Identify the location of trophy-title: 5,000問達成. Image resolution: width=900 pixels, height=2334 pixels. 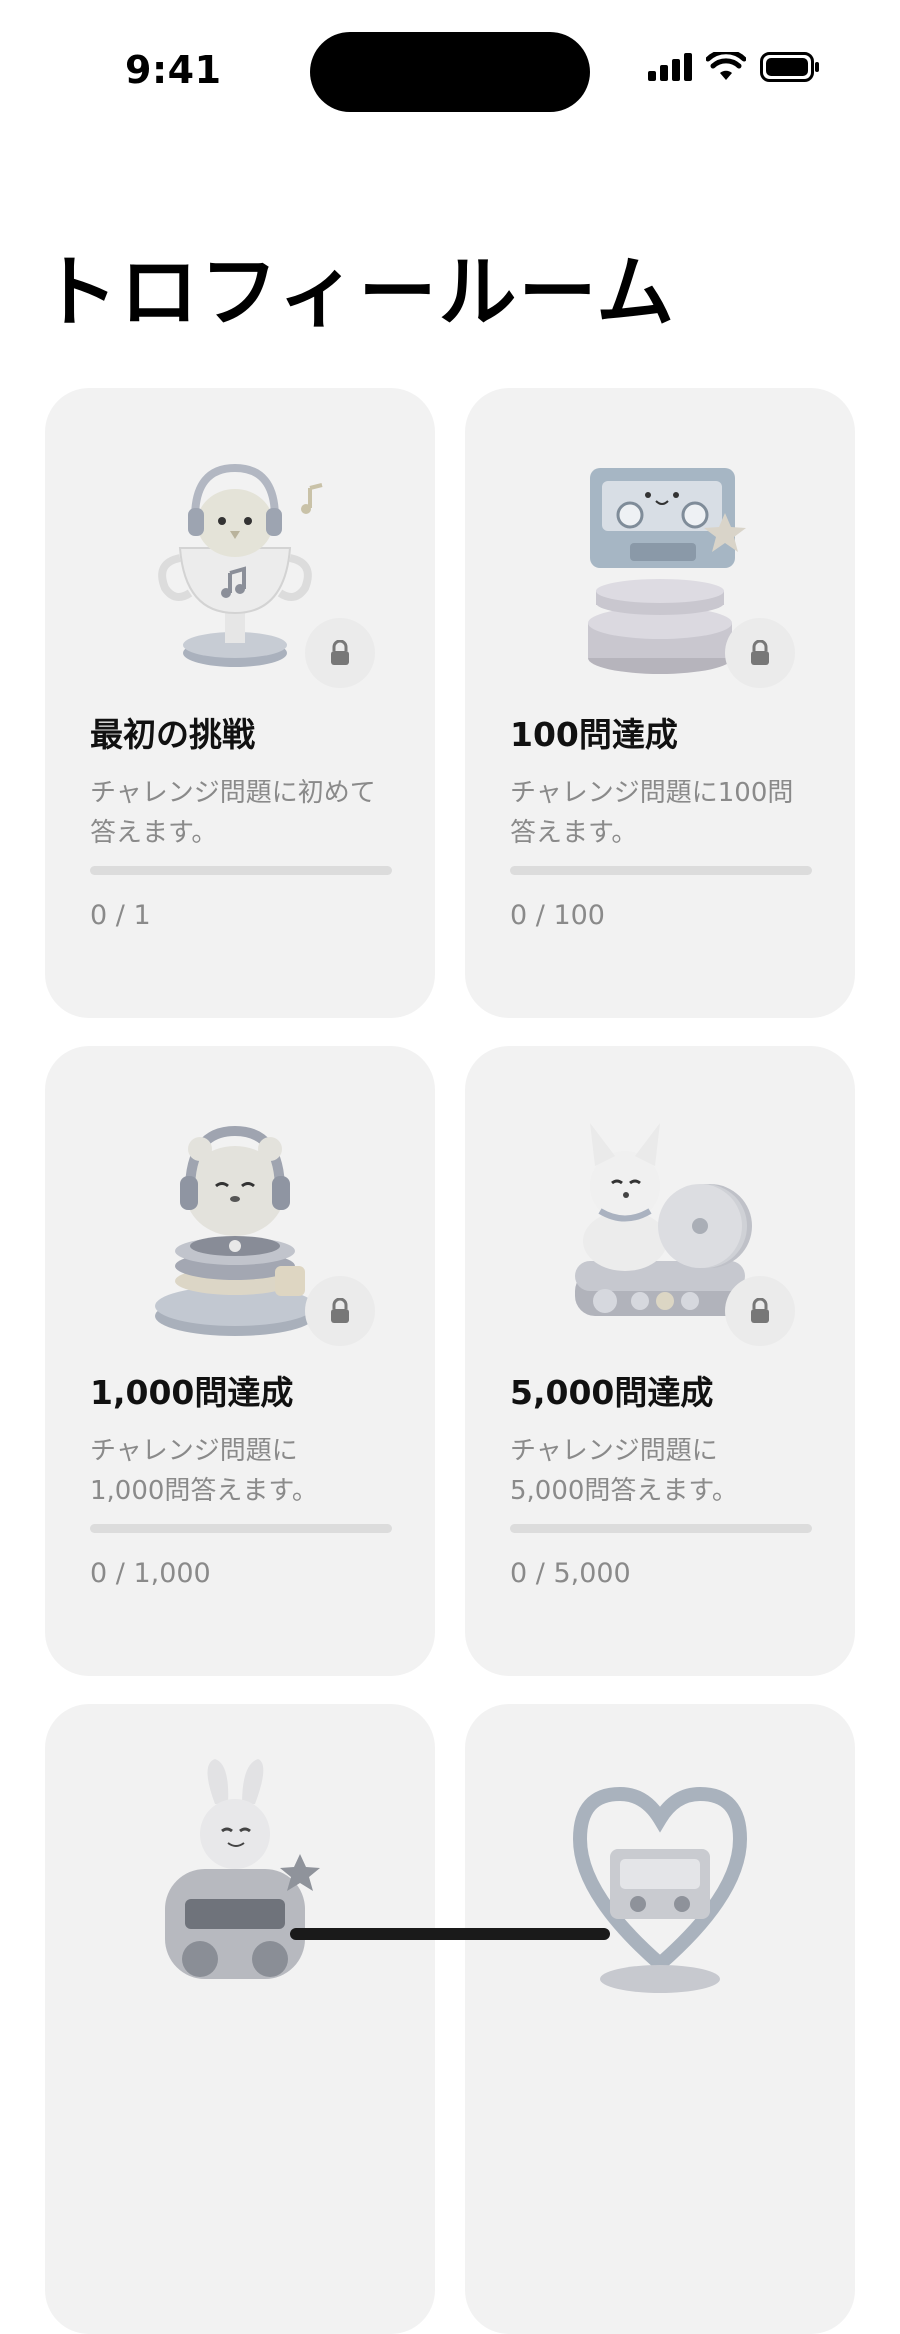
(612, 1392).